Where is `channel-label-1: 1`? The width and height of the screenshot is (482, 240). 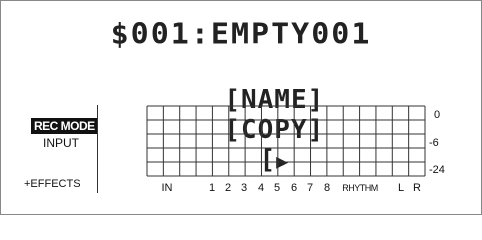 channel-label-1: 1 is located at coordinates (212, 188).